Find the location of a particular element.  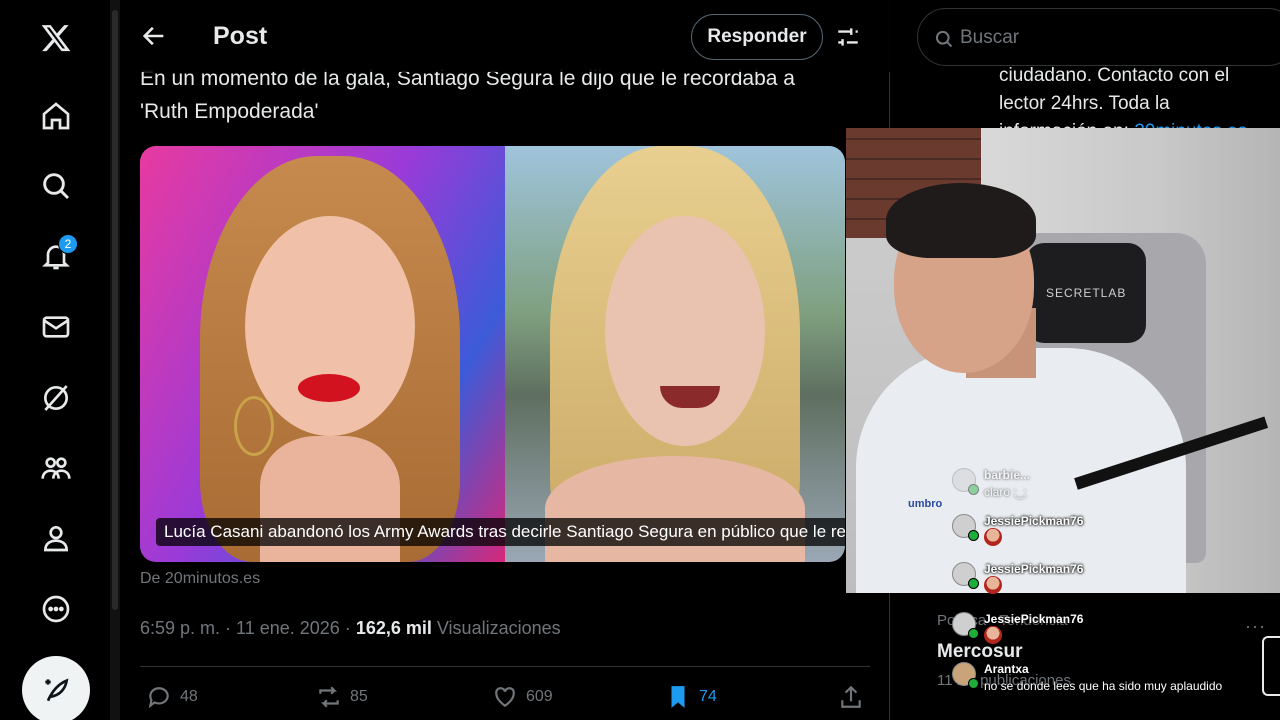

chat-text: claro ;_; is located at coordinates (1005, 492).